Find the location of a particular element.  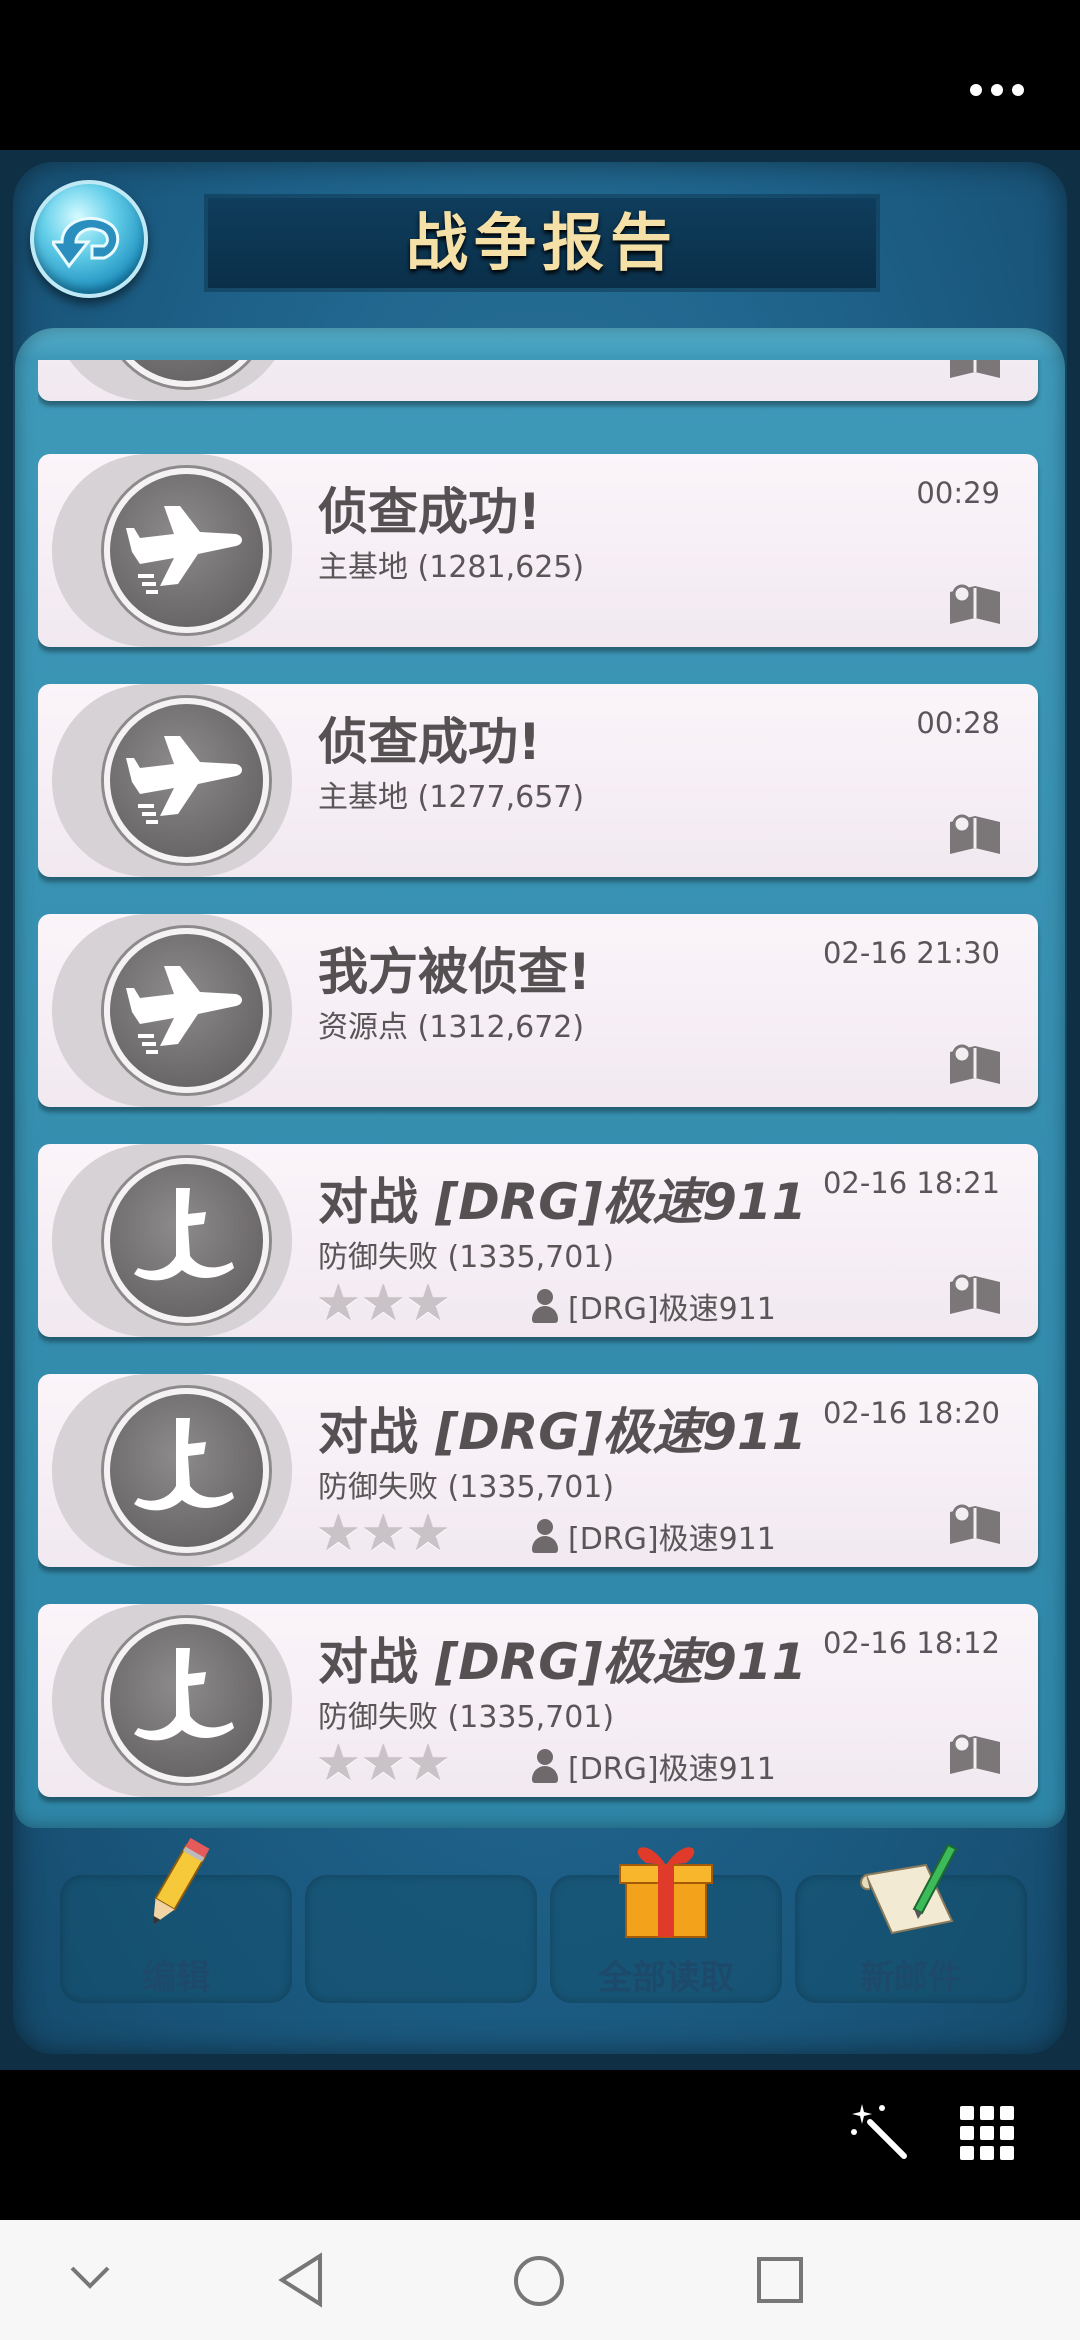

report-time: 02-16 18:20 is located at coordinates (911, 1413).